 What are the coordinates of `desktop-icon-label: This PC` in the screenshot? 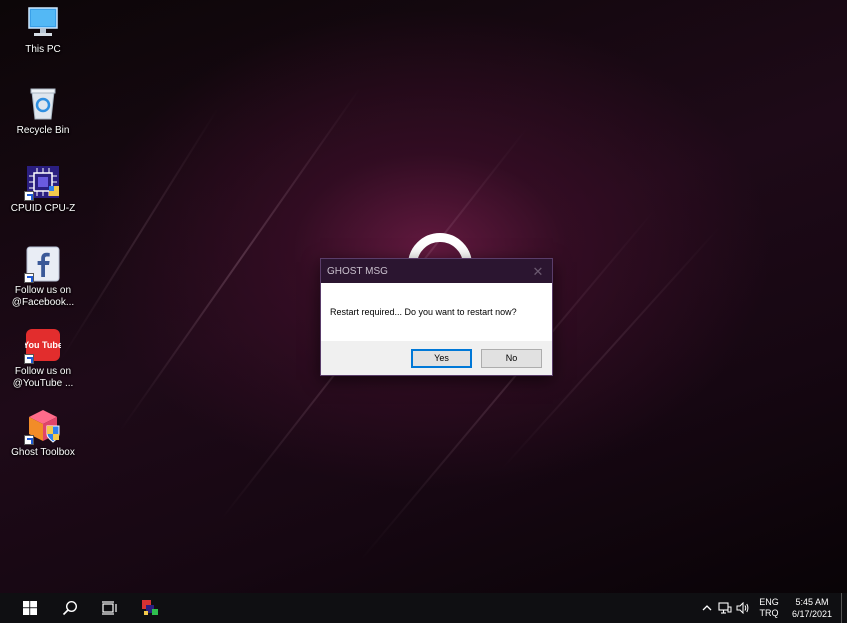 It's located at (43, 49).